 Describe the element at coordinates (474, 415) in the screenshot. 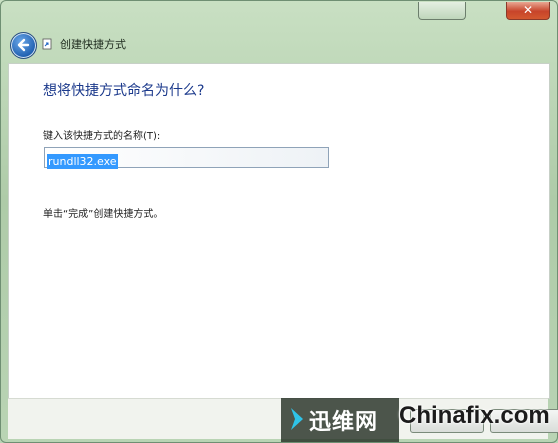

I see `watermark-en-text: Chinafix.com` at that location.